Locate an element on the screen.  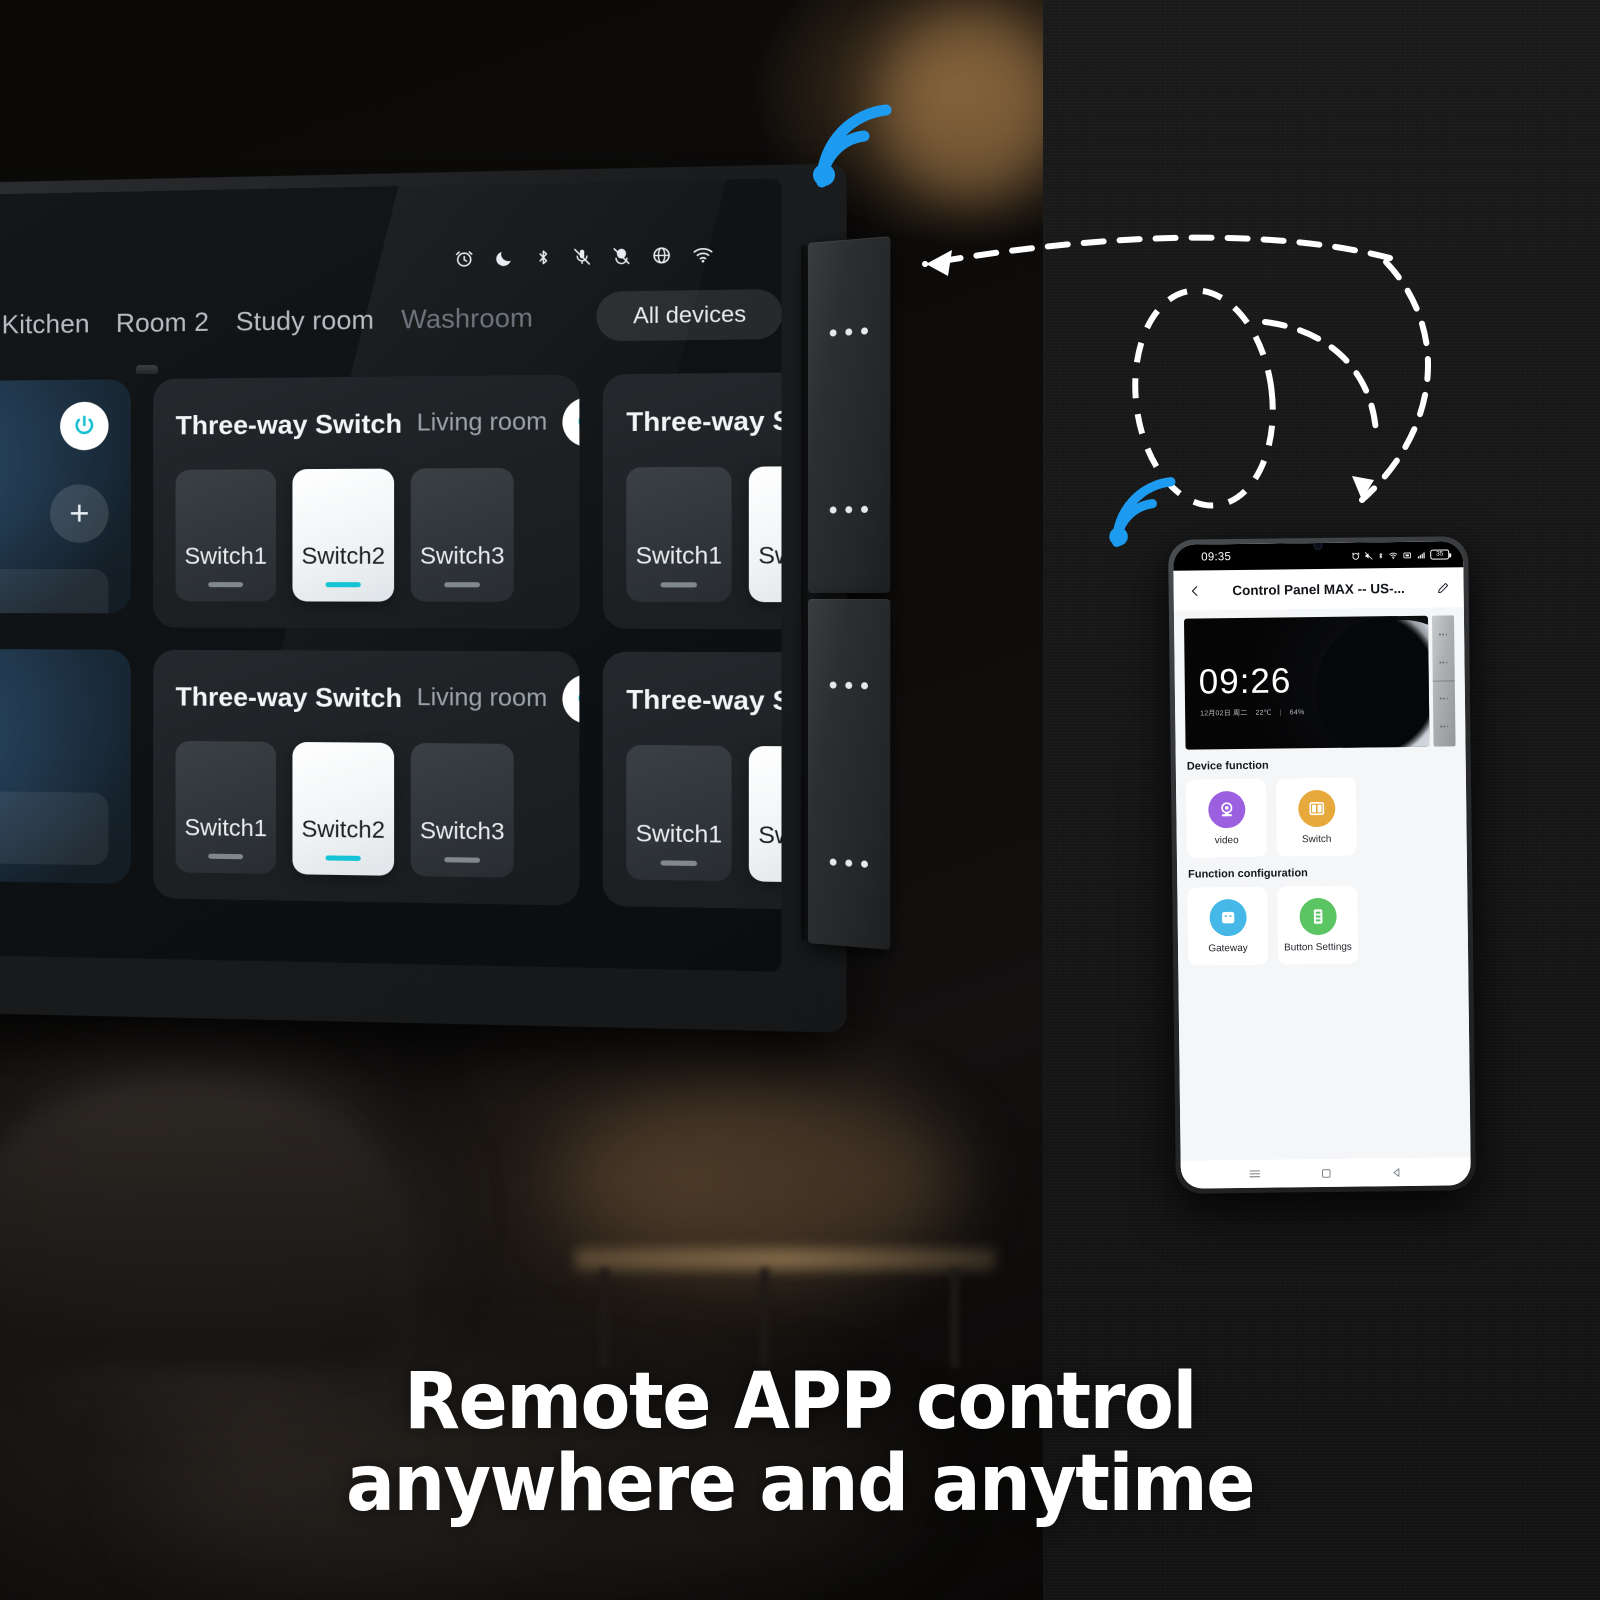
switch-card-header: Three-way Switch Living room is located at coordinates (703, 419).